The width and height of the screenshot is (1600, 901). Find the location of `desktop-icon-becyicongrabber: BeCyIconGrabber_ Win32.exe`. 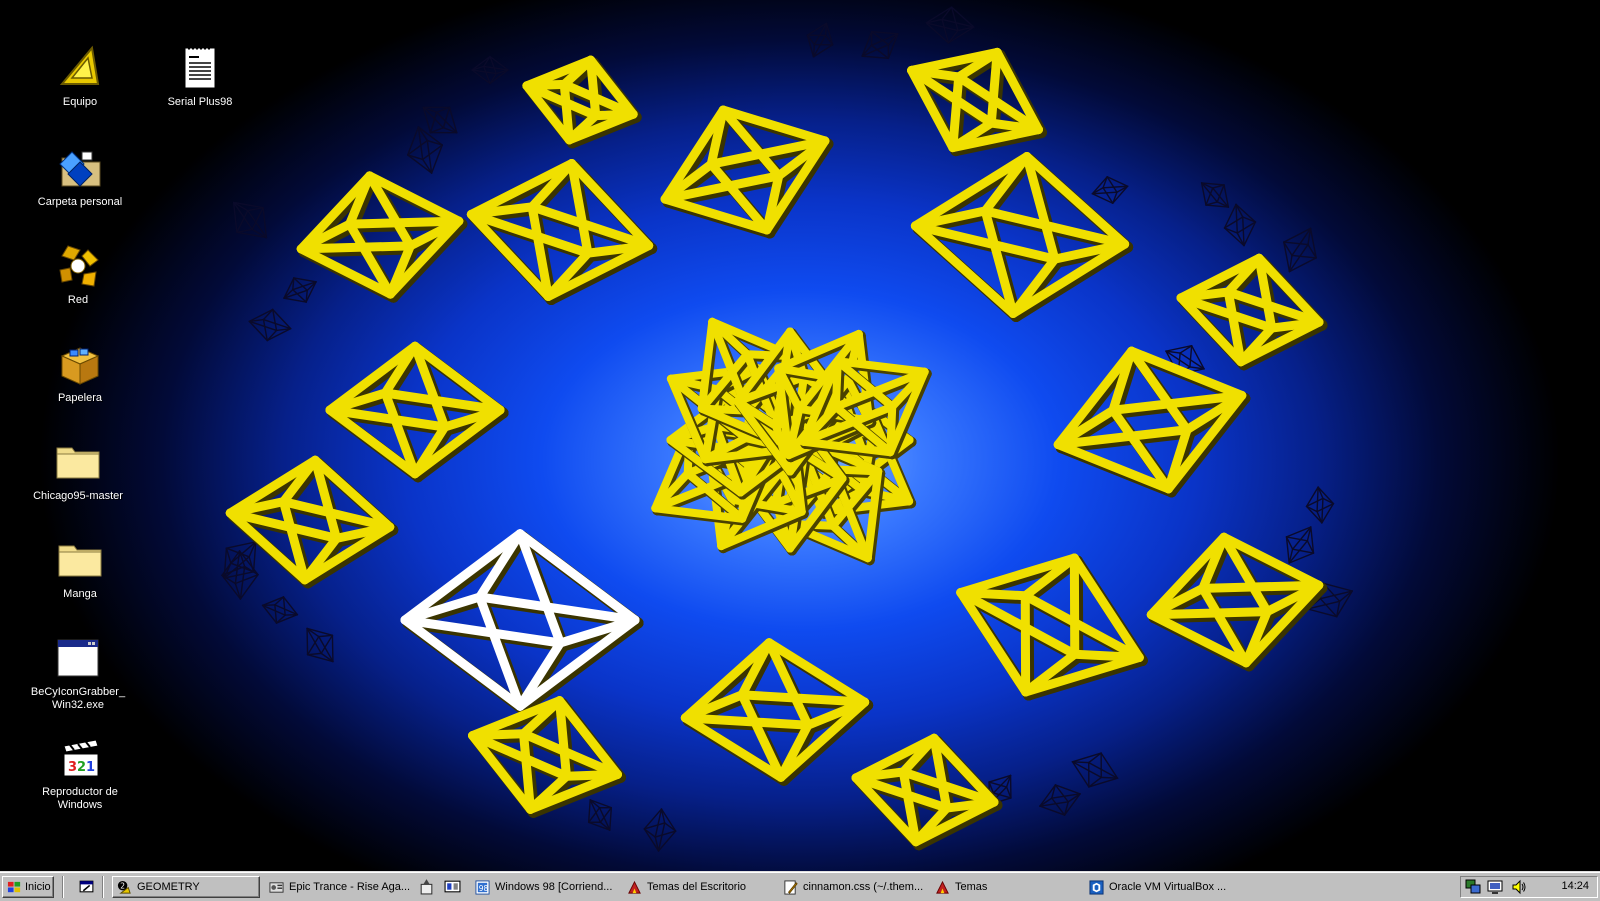

desktop-icon-becyicongrabber: BeCyIconGrabber_ Win32.exe is located at coordinates (78, 673).